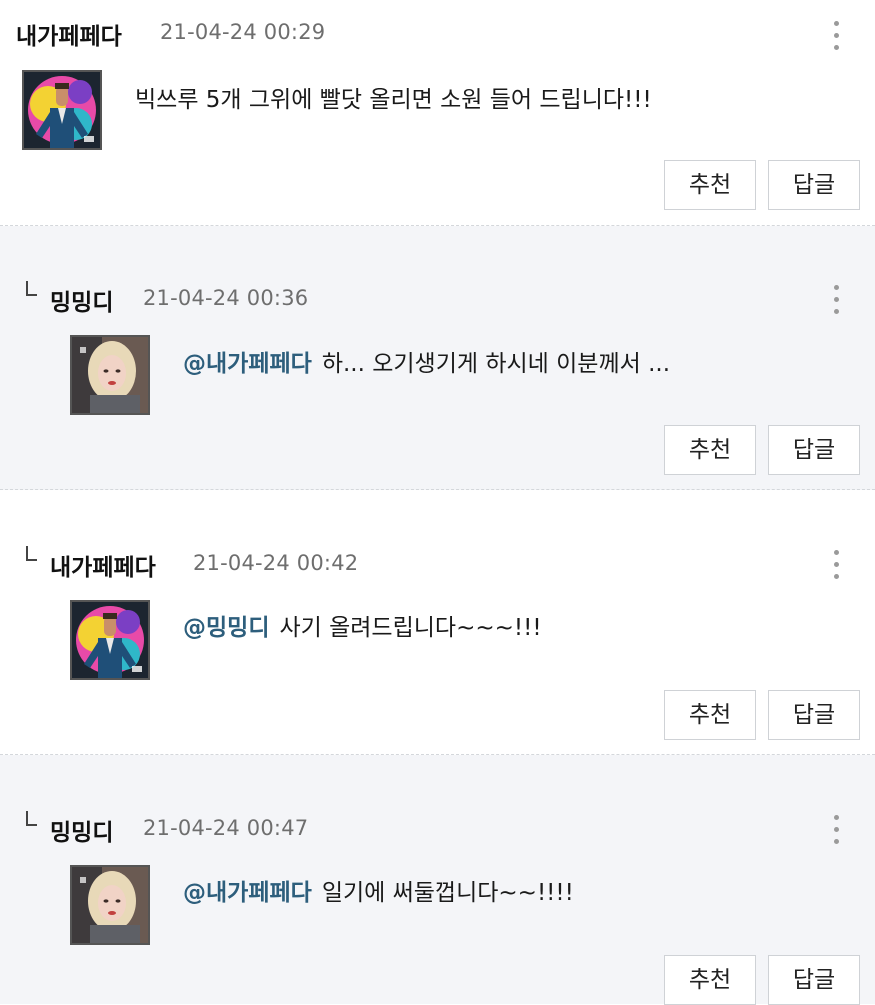  I want to click on comment-text: 빅쓰루 5개 그위에 빨닷 올리면 소원 들어 드립니다!!!, so click(393, 100).